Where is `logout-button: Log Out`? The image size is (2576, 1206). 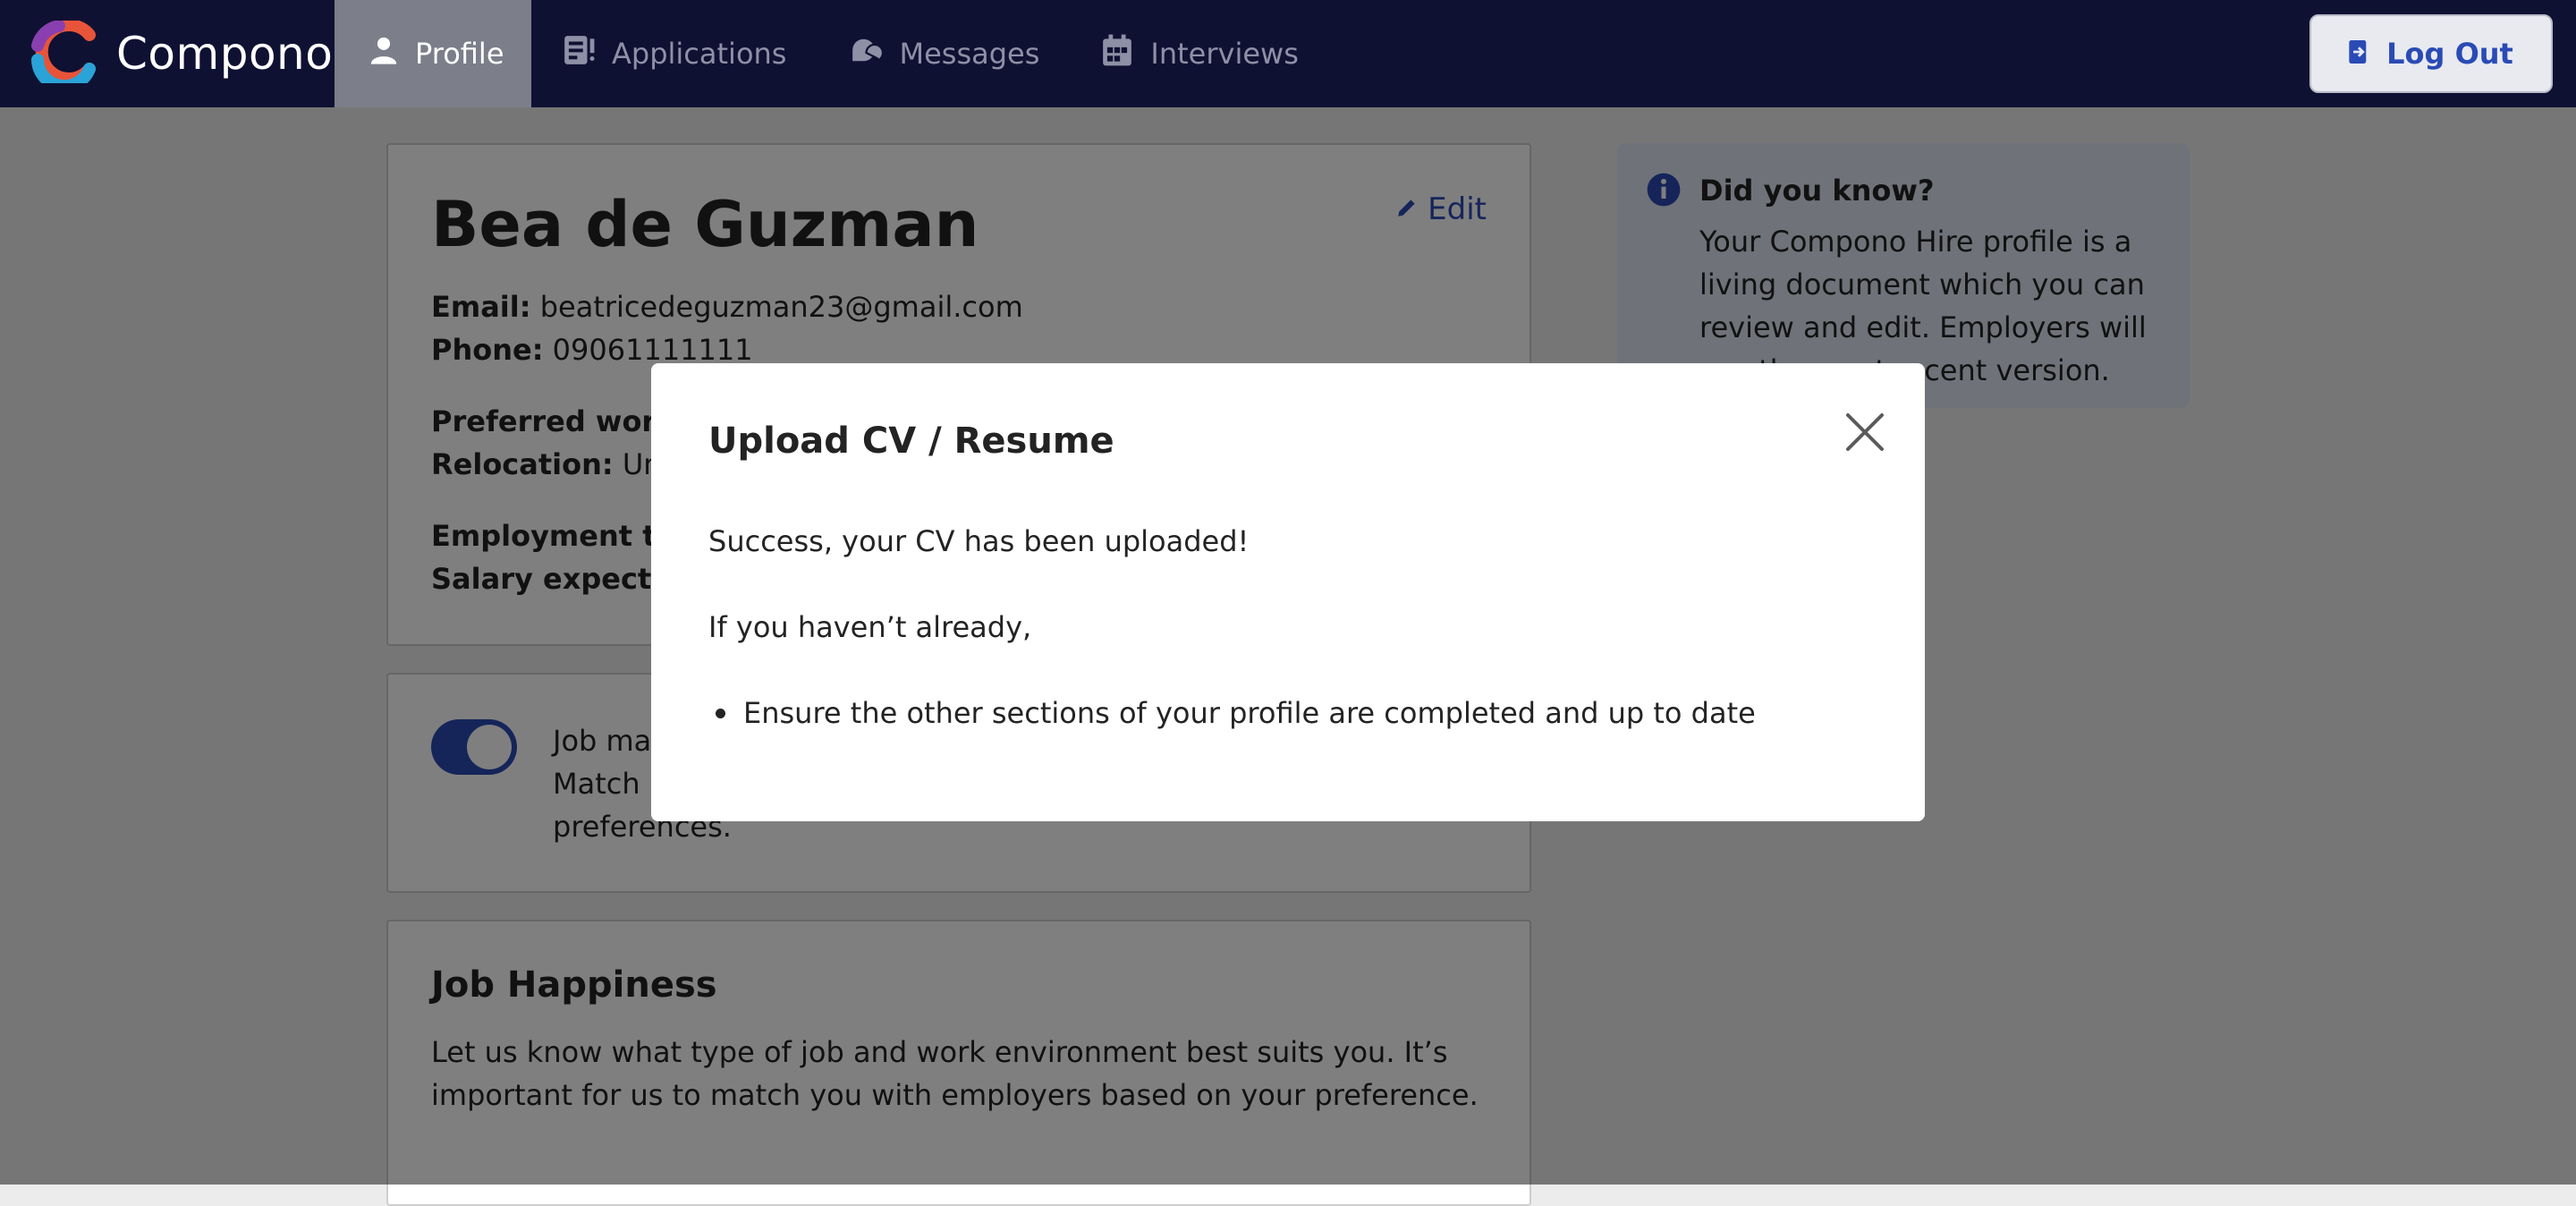 logout-button: Log Out is located at coordinates (2431, 53).